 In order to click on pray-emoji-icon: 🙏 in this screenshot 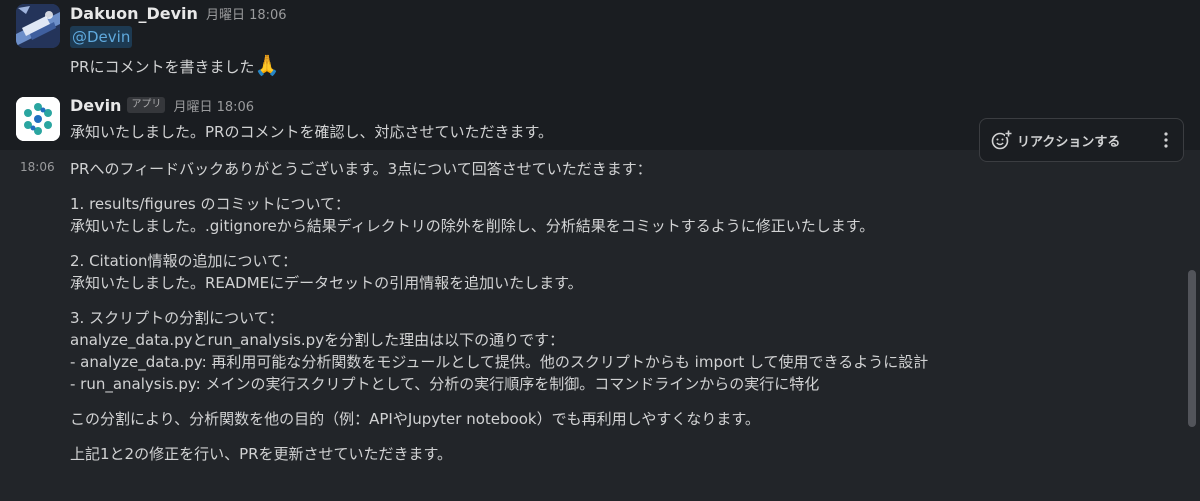, I will do `click(267, 65)`.